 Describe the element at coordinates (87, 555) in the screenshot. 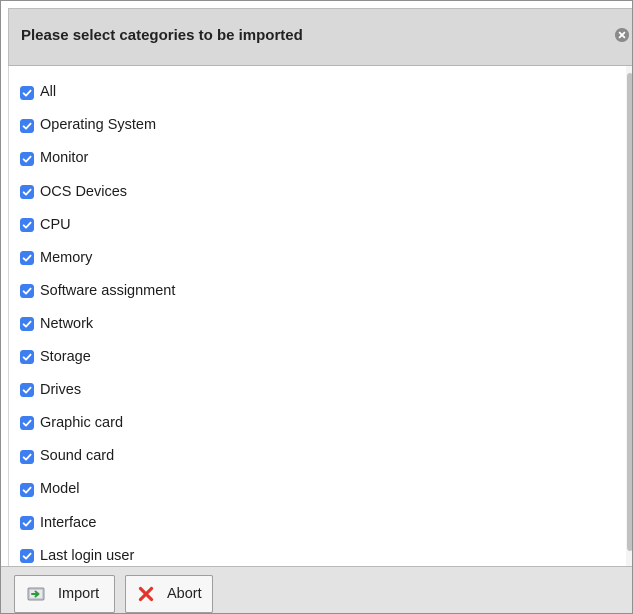

I see `category-label: Last login user` at that location.